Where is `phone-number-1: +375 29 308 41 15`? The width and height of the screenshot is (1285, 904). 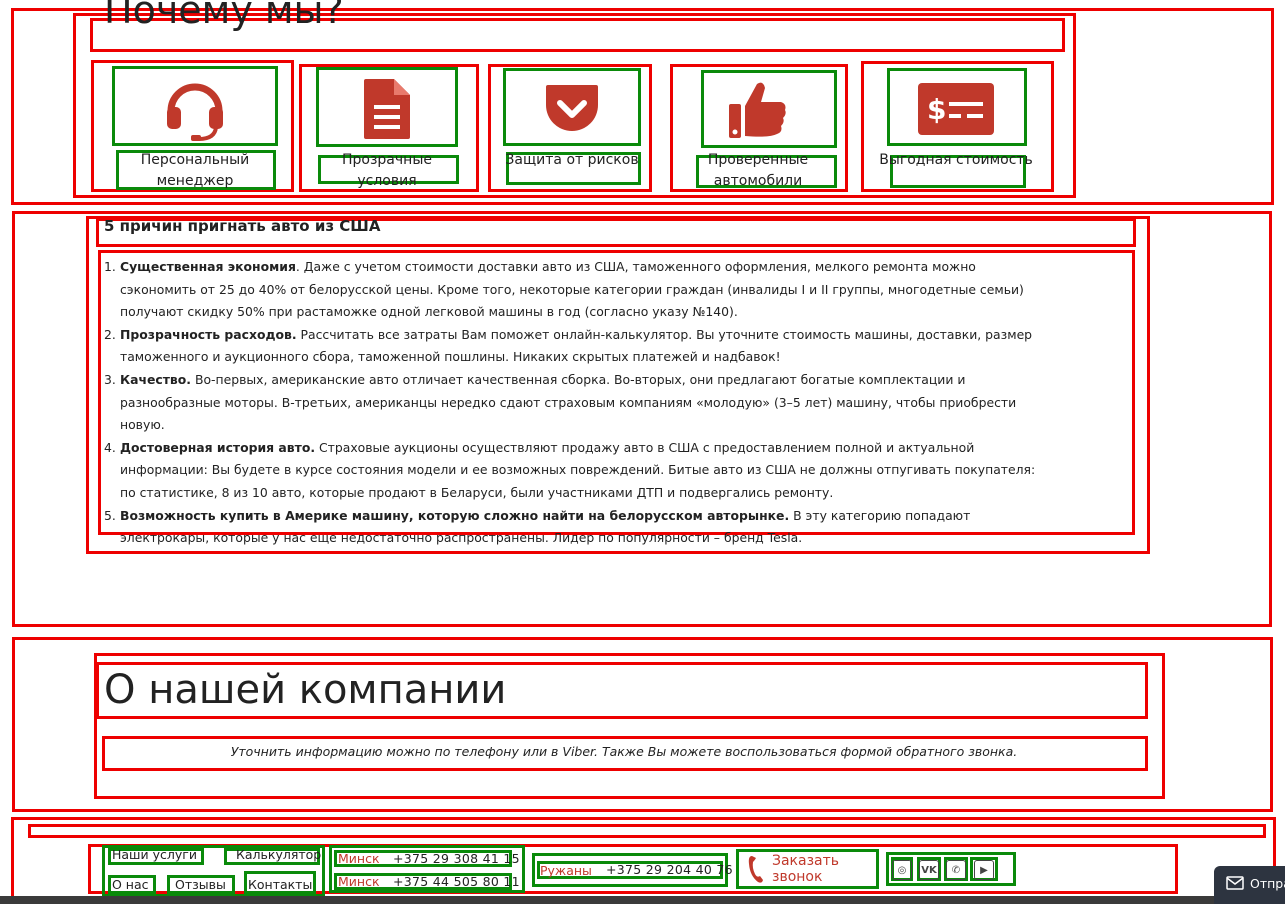 phone-number-1: +375 29 308 41 15 is located at coordinates (456, 858).